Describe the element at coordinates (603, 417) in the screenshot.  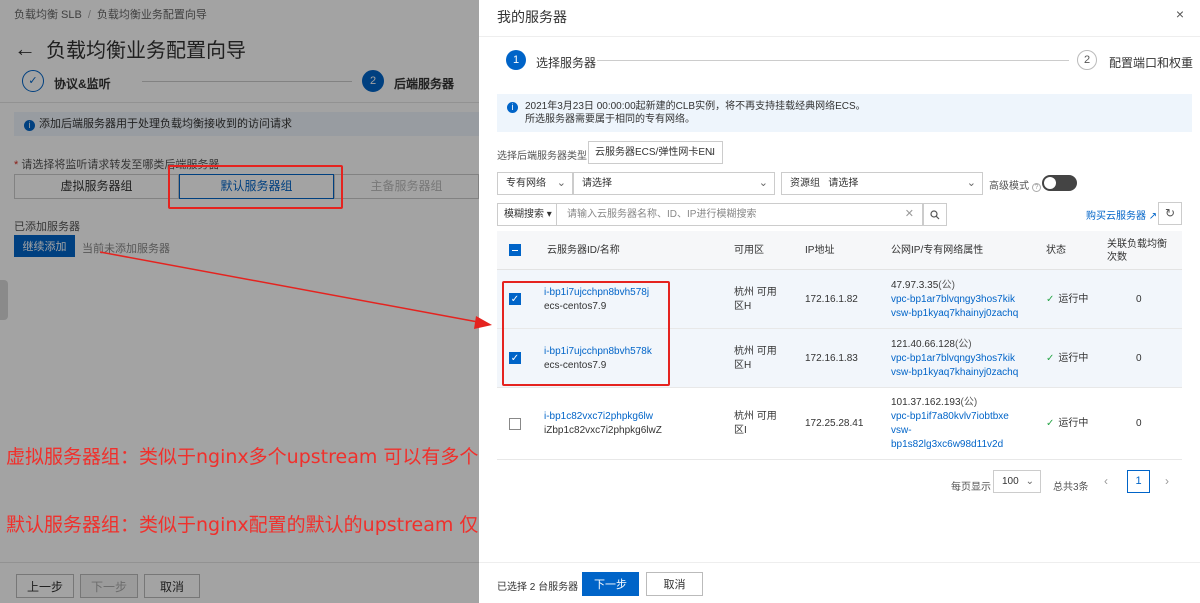
I see `instance-id-link: i-bp1c82vxc7i2phpkg6lw` at that location.